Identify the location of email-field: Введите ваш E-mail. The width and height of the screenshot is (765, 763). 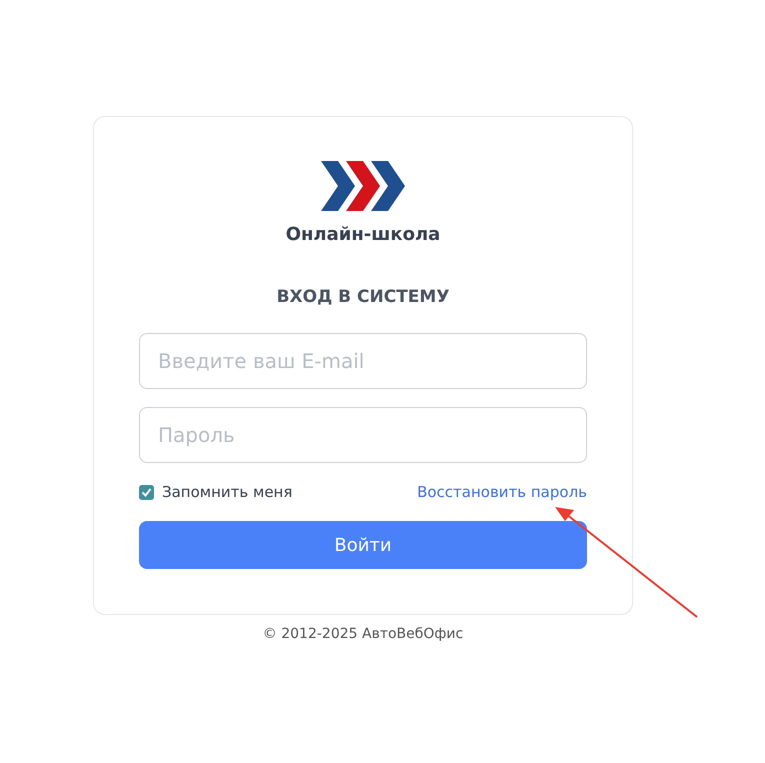
(363, 361).